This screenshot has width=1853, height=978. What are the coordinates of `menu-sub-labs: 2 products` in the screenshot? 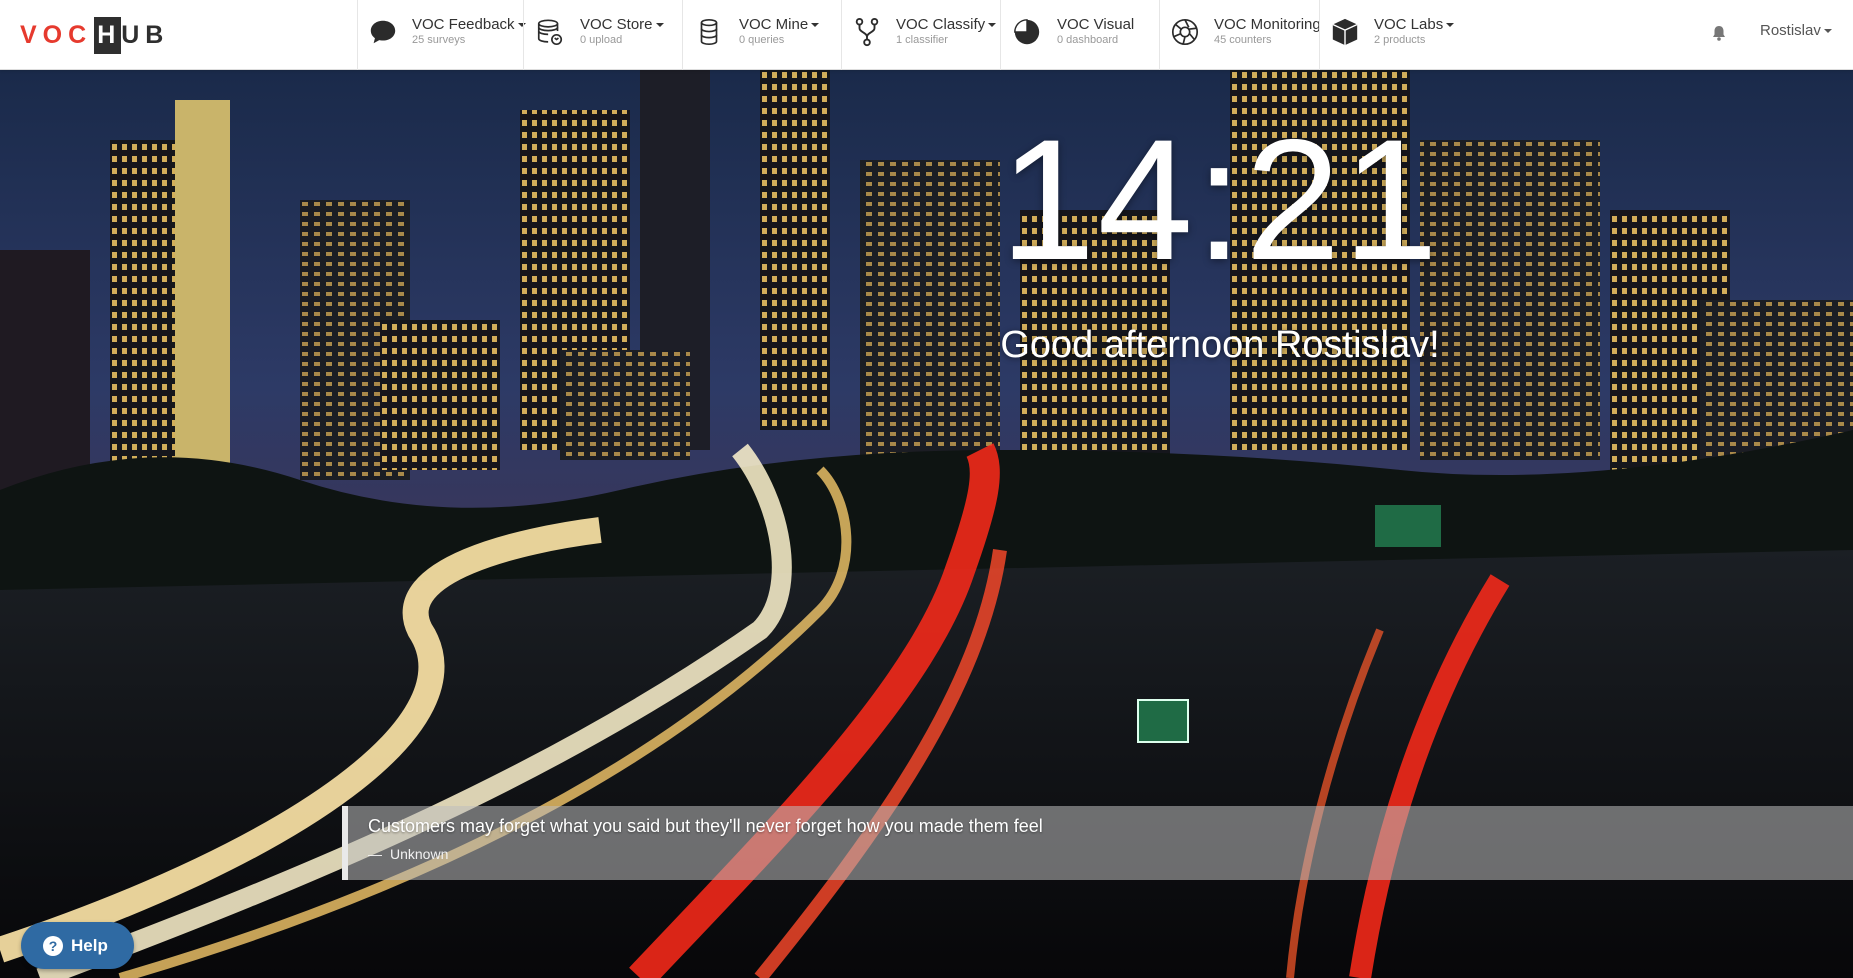 It's located at (1400, 40).